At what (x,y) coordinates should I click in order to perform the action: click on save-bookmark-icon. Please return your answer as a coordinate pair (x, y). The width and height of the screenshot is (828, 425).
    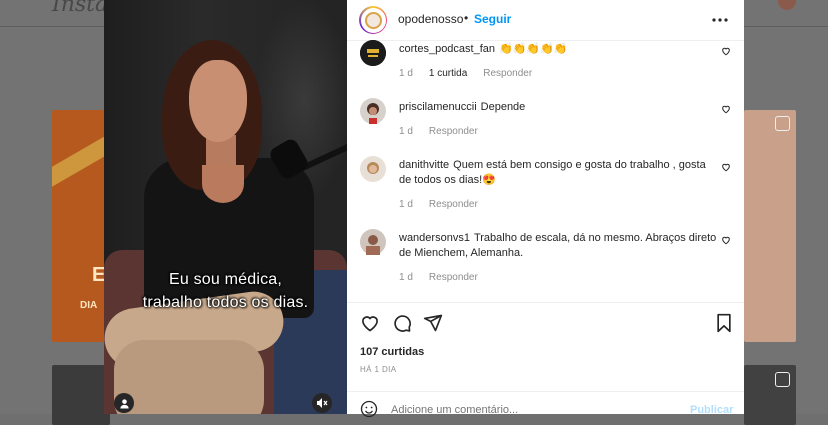
    Looking at the image, I should click on (724, 323).